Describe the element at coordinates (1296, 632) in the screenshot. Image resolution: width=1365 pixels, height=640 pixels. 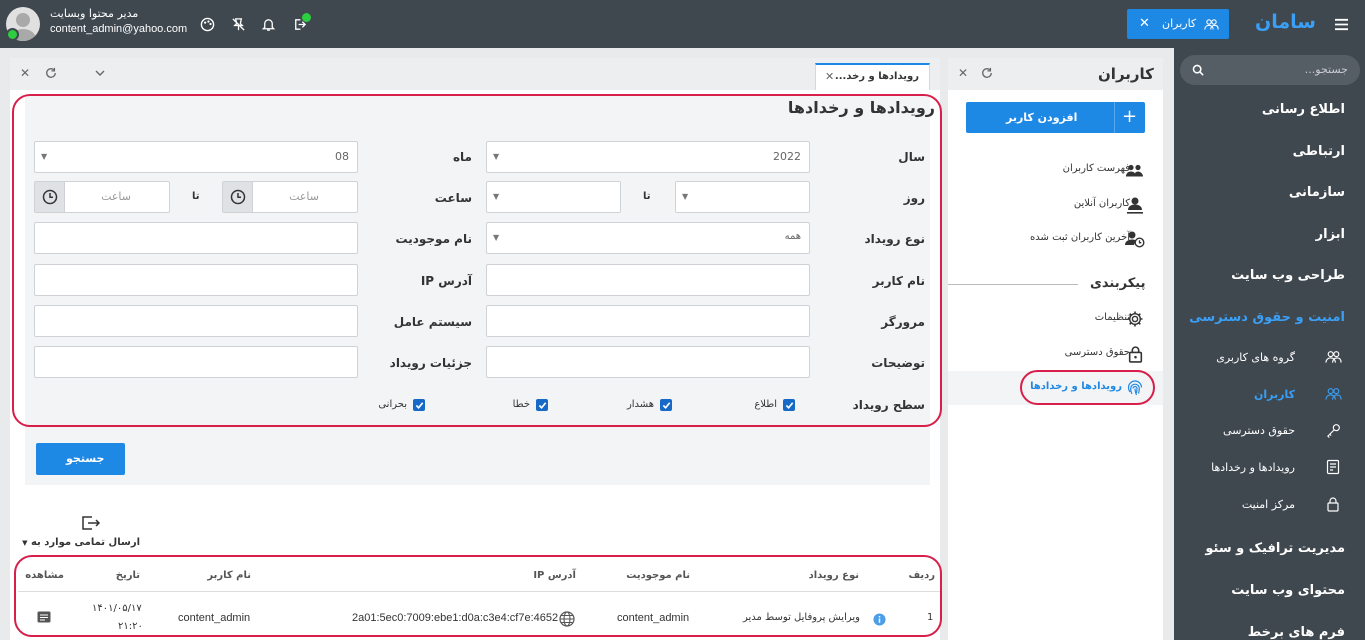
I see `sidebar-item-online-forms: فرم های برخط` at that location.